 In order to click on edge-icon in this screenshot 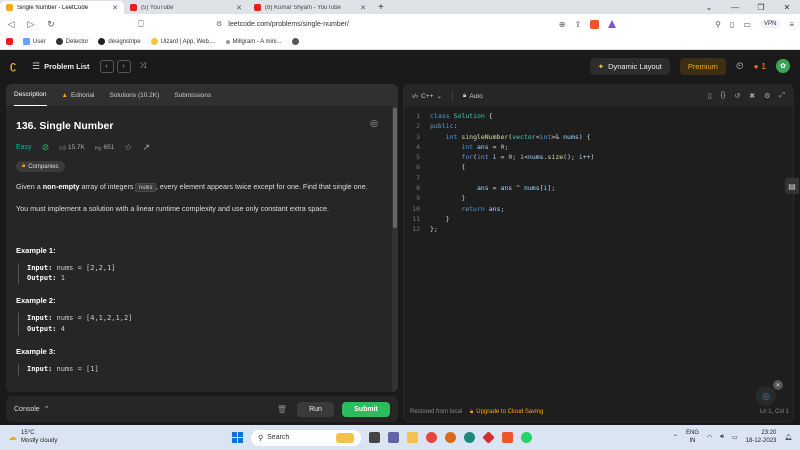, I will do `click(450, 437)`.